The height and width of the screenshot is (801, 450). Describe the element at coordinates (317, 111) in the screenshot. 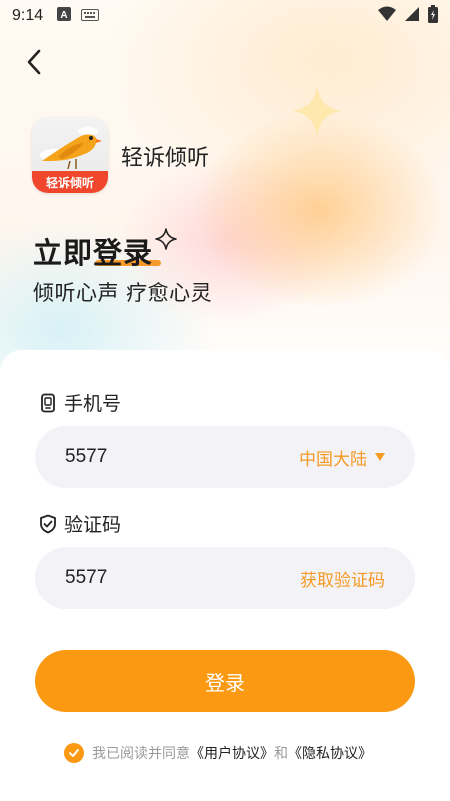

I see `sparkle-decoration-icon` at that location.